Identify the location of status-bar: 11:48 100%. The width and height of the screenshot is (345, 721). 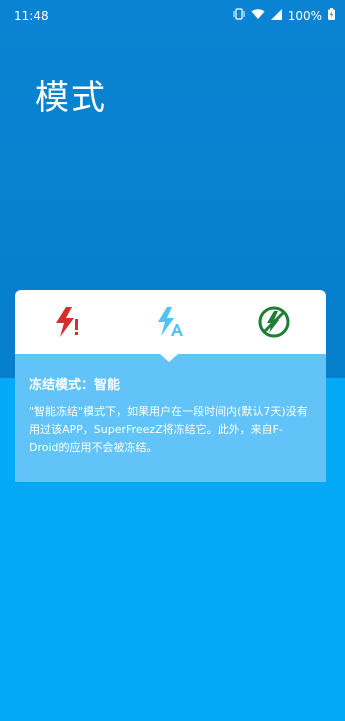
(172, 16).